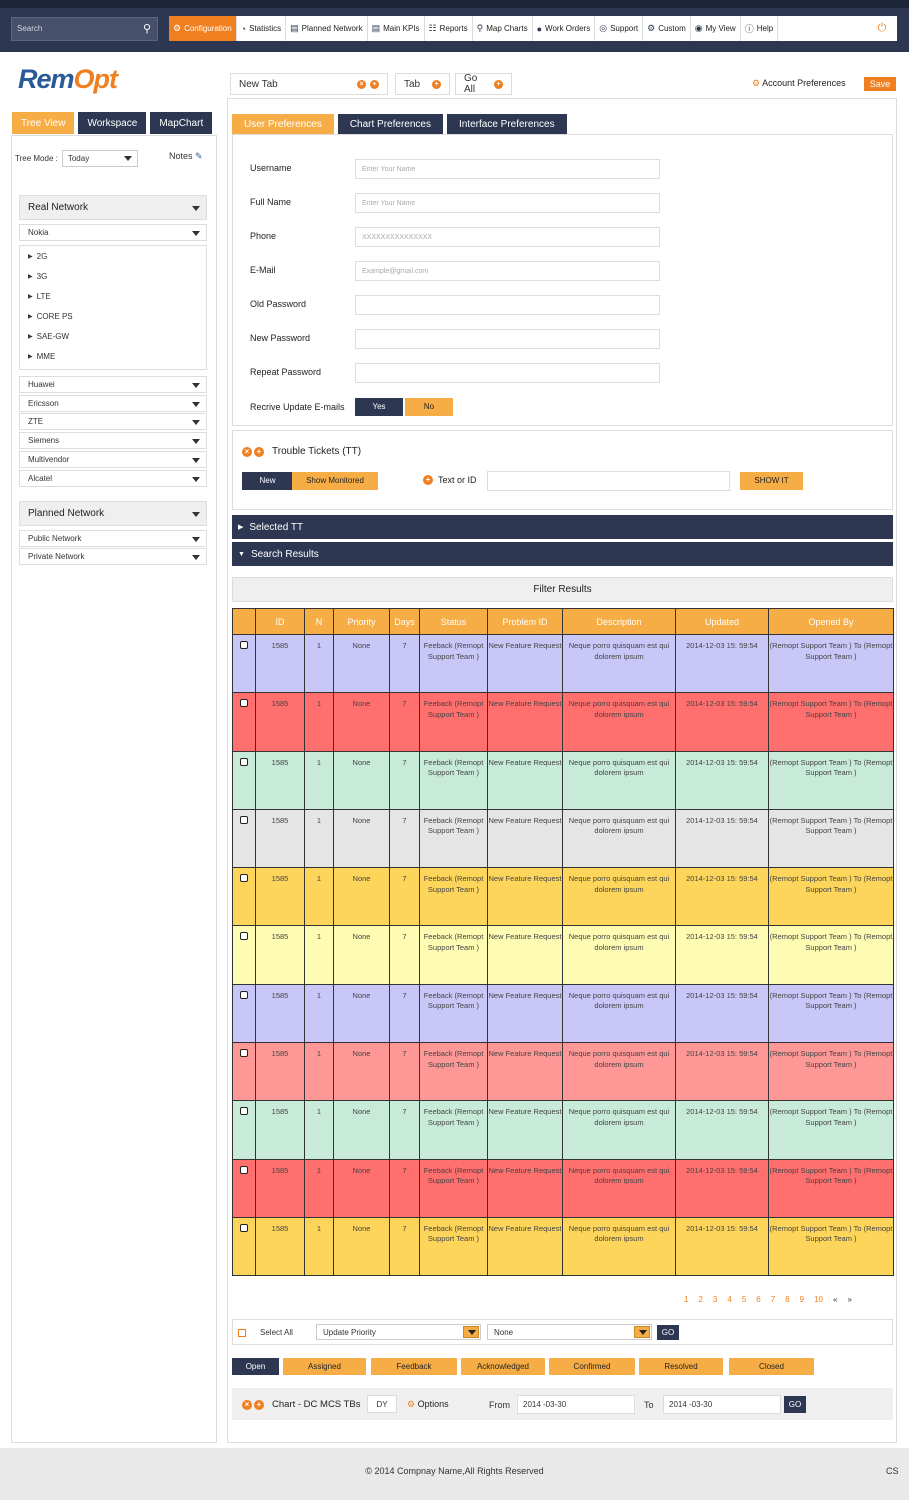 This screenshot has width=909, height=1500. Describe the element at coordinates (799, 83) in the screenshot. I see `account-preferences: ⚙ Account Preferences` at that location.